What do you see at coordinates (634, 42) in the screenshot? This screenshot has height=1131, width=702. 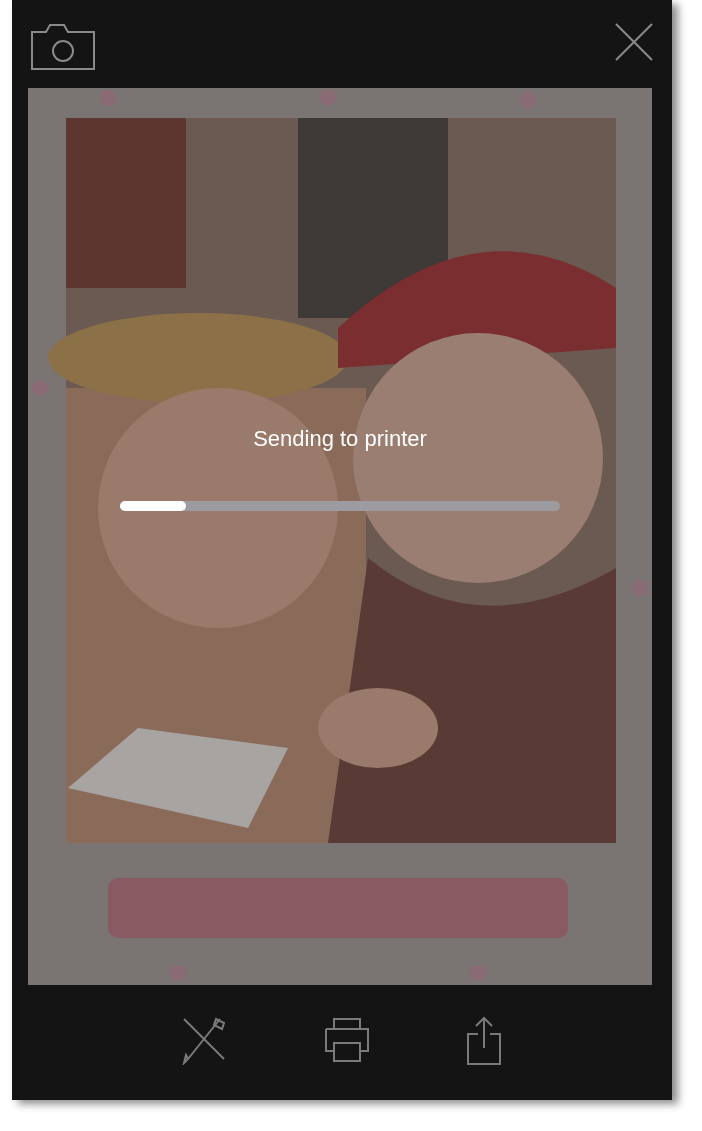 I see `close-icon` at bounding box center [634, 42].